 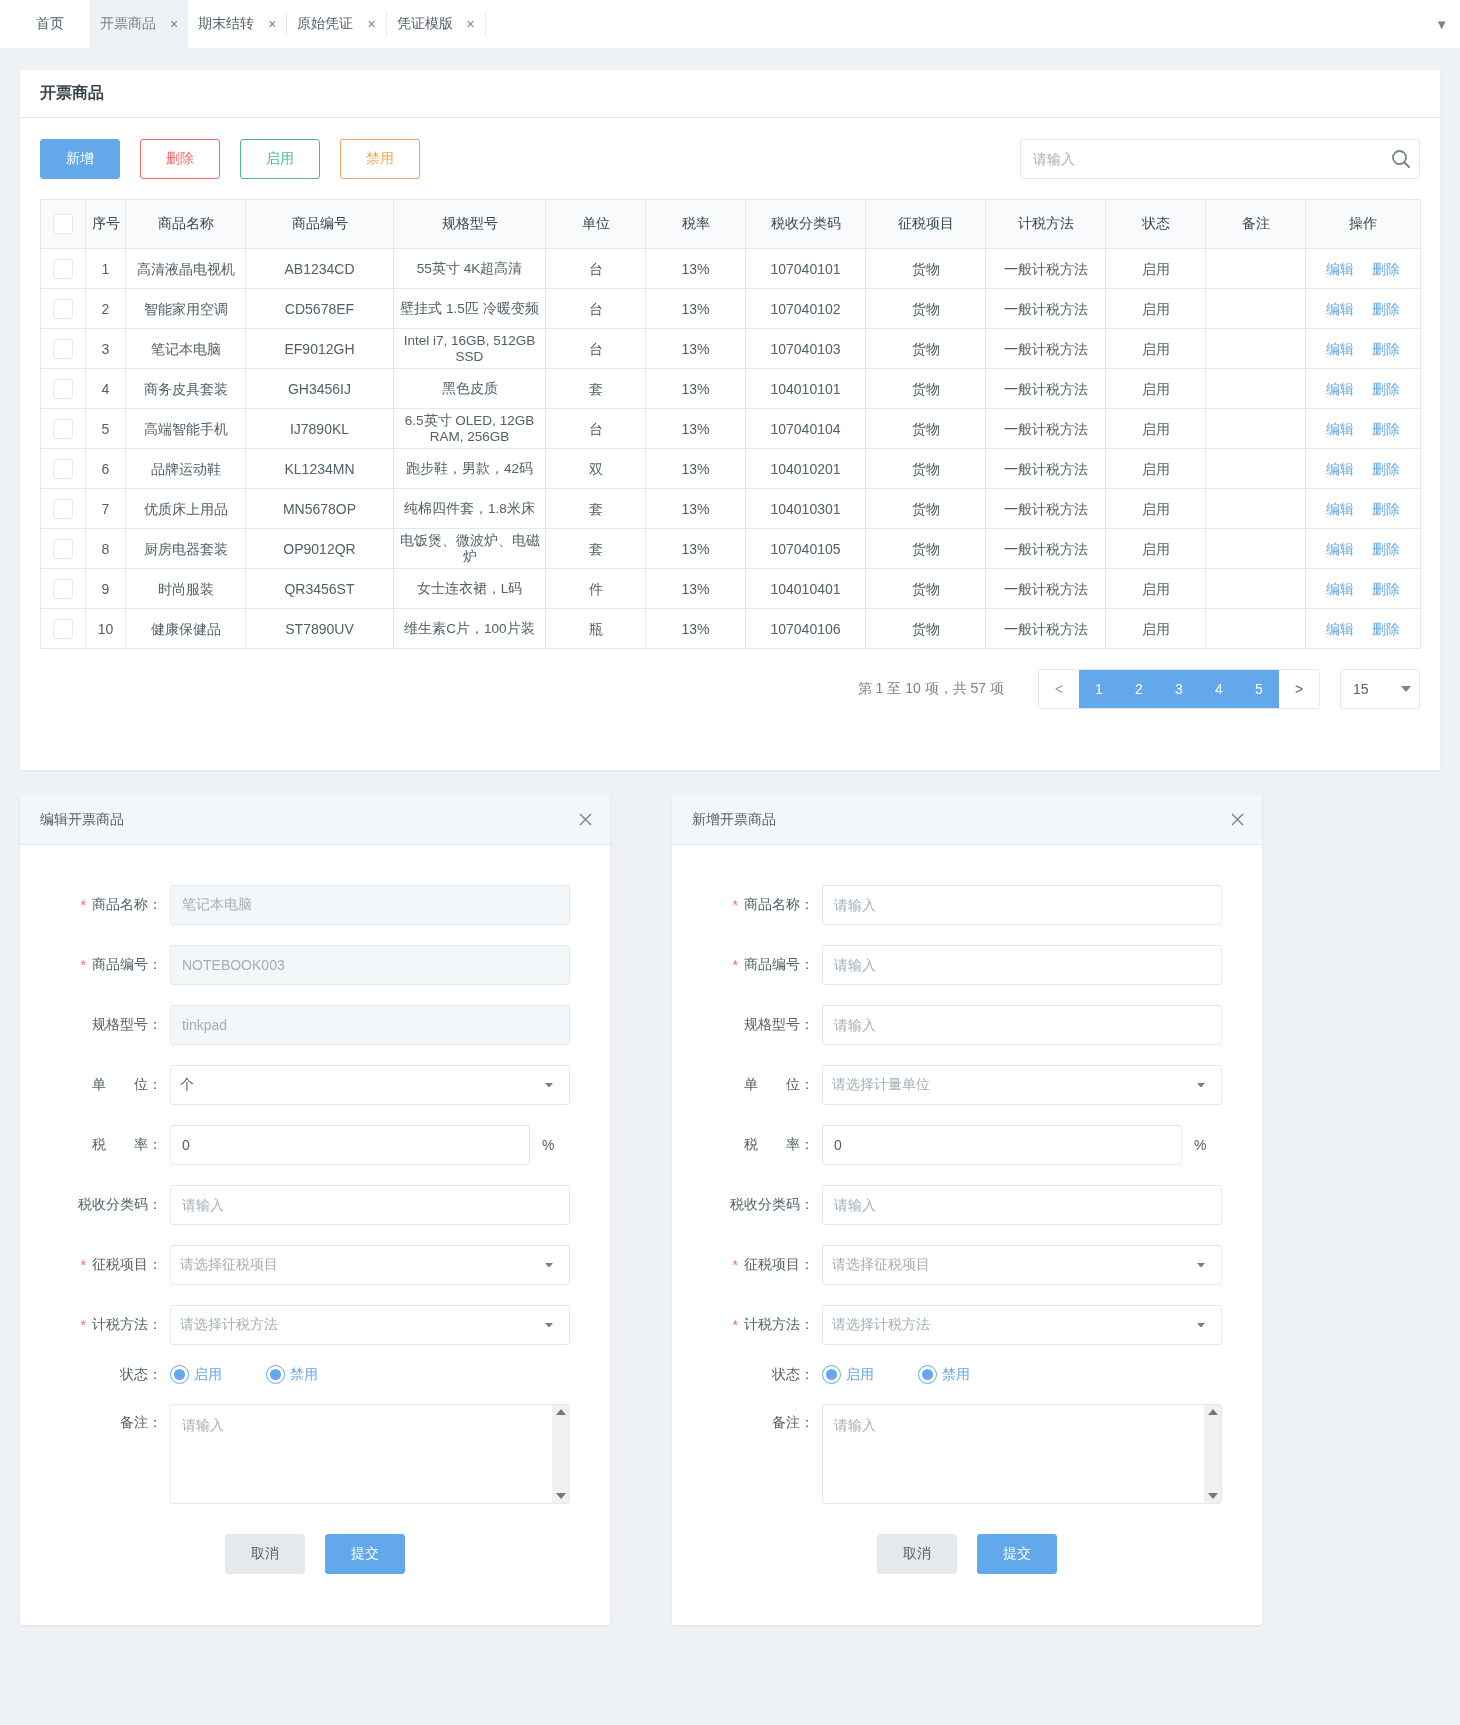 I want to click on tab-menu-caret: ▼, so click(x=1441, y=24).